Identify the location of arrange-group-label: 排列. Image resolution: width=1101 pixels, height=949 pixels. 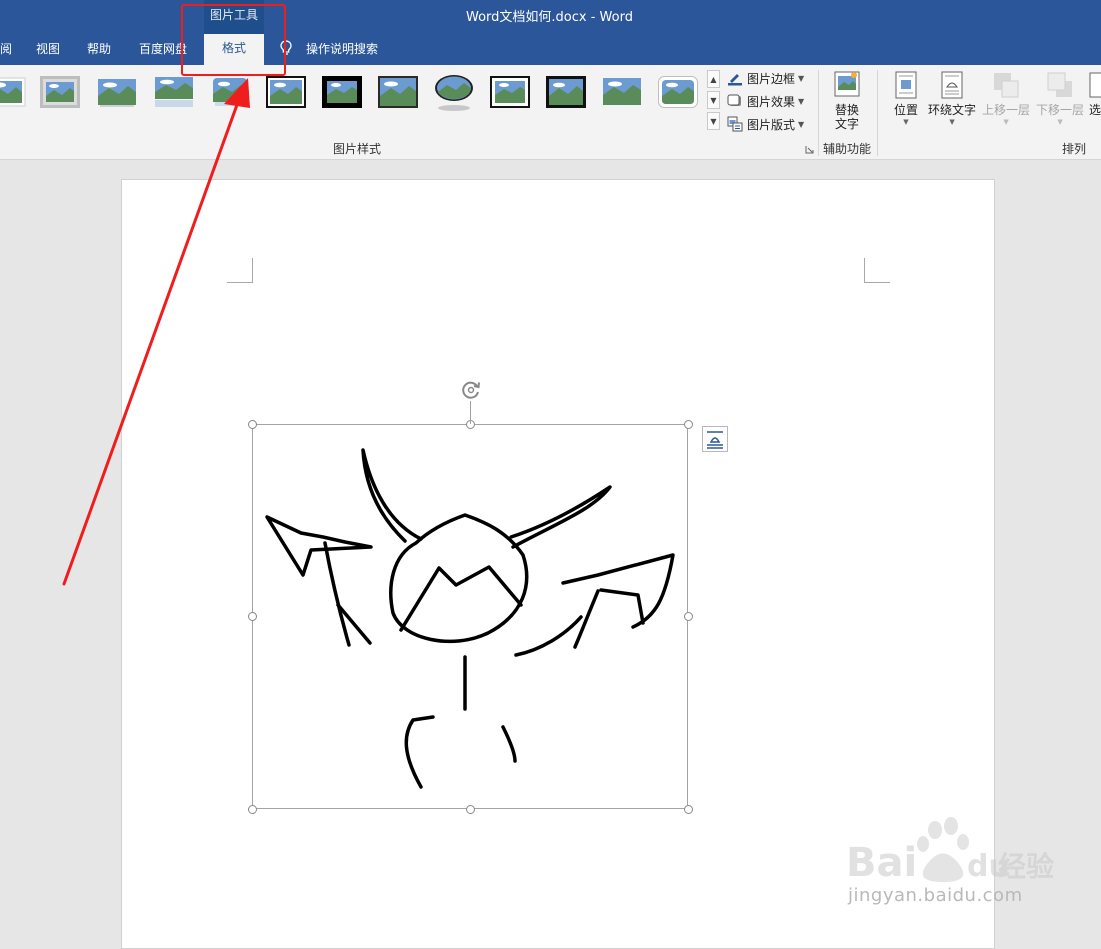
(1074, 149).